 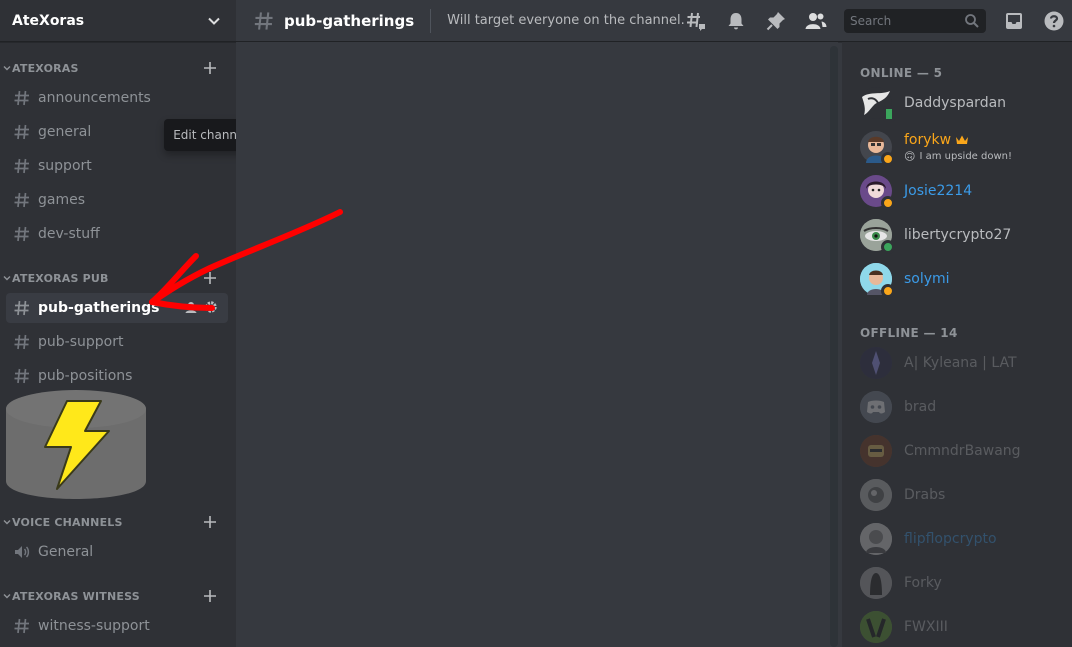 What do you see at coordinates (888, 247) in the screenshot?
I see `online-status-icon` at bounding box center [888, 247].